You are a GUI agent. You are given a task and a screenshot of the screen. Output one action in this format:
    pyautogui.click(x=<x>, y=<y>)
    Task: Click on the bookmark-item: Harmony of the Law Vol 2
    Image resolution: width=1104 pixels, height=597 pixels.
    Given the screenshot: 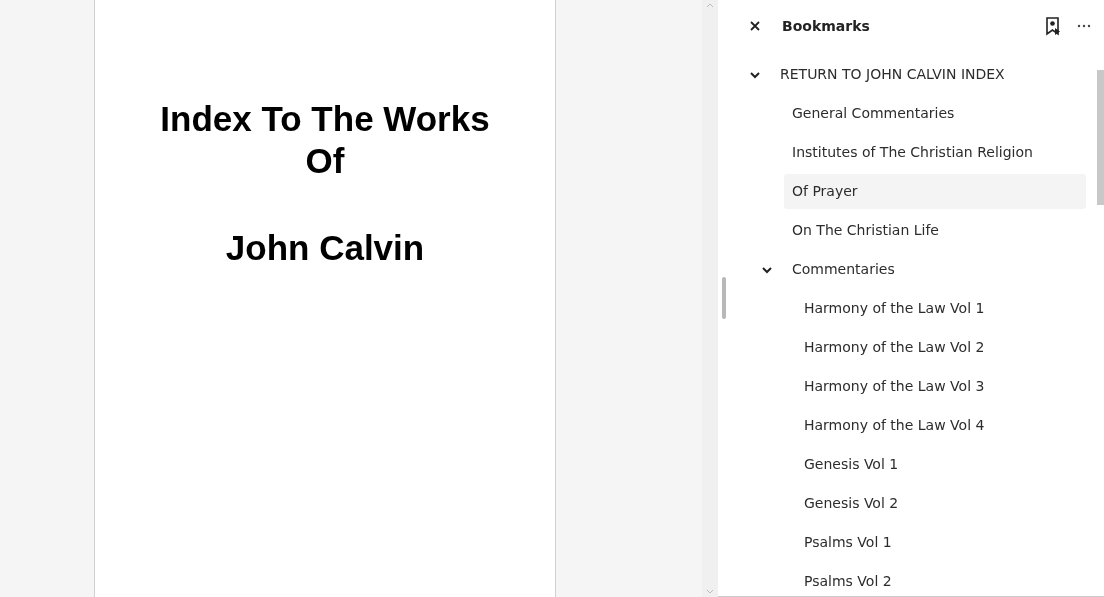 What is the action you would take?
    pyautogui.click(x=945, y=347)
    